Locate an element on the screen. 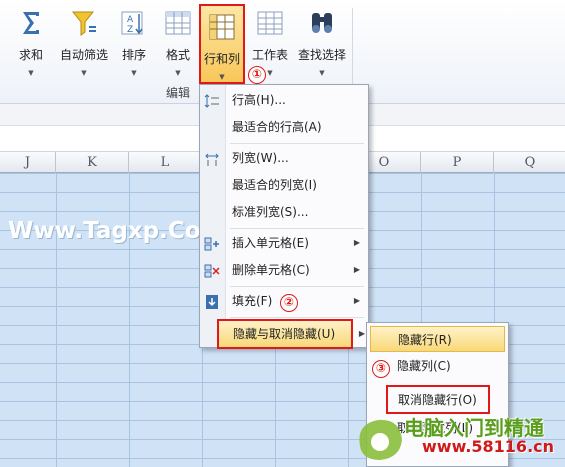 Image resolution: width=565 pixels, height=467 pixels. filter-icon is located at coordinates (84, 23).